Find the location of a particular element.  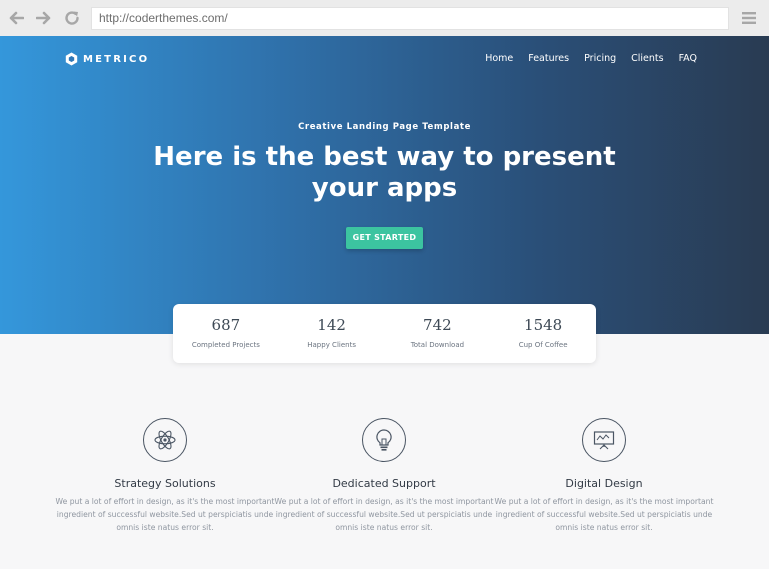

reload-button is located at coordinates (72, 18).